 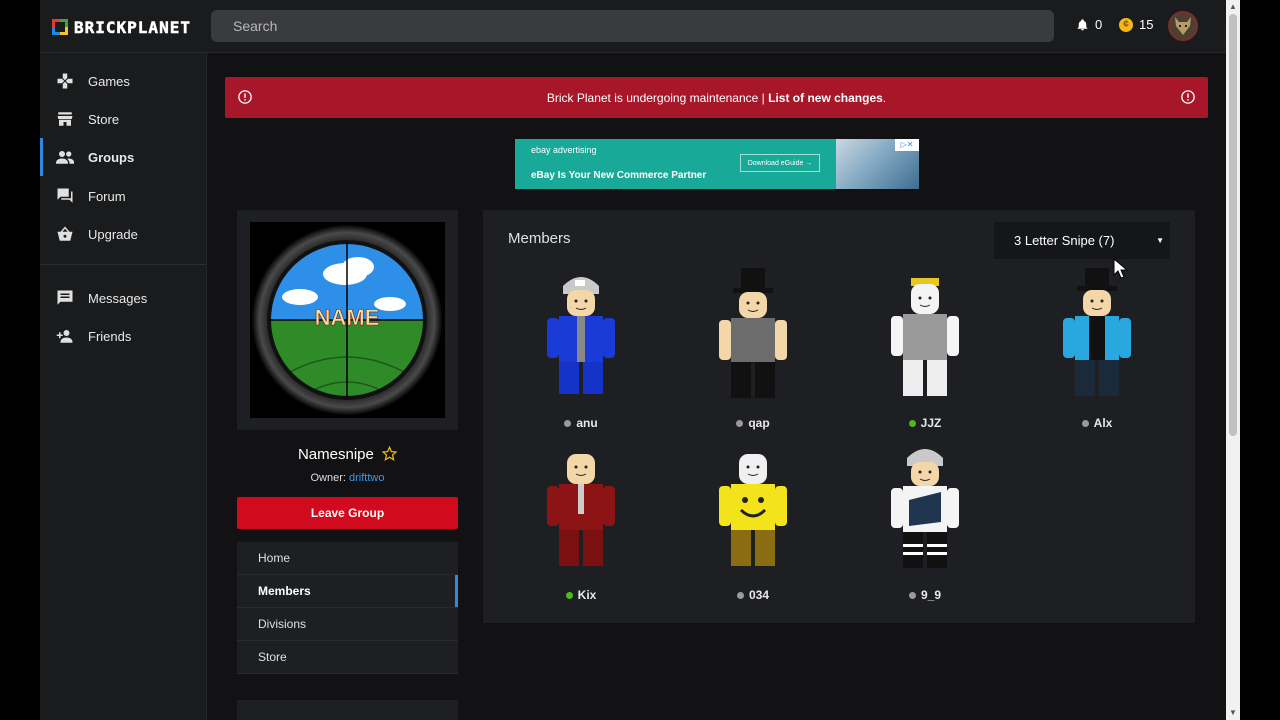 I want to click on sidebar-item-friends: Friends, so click(x=123, y=336).